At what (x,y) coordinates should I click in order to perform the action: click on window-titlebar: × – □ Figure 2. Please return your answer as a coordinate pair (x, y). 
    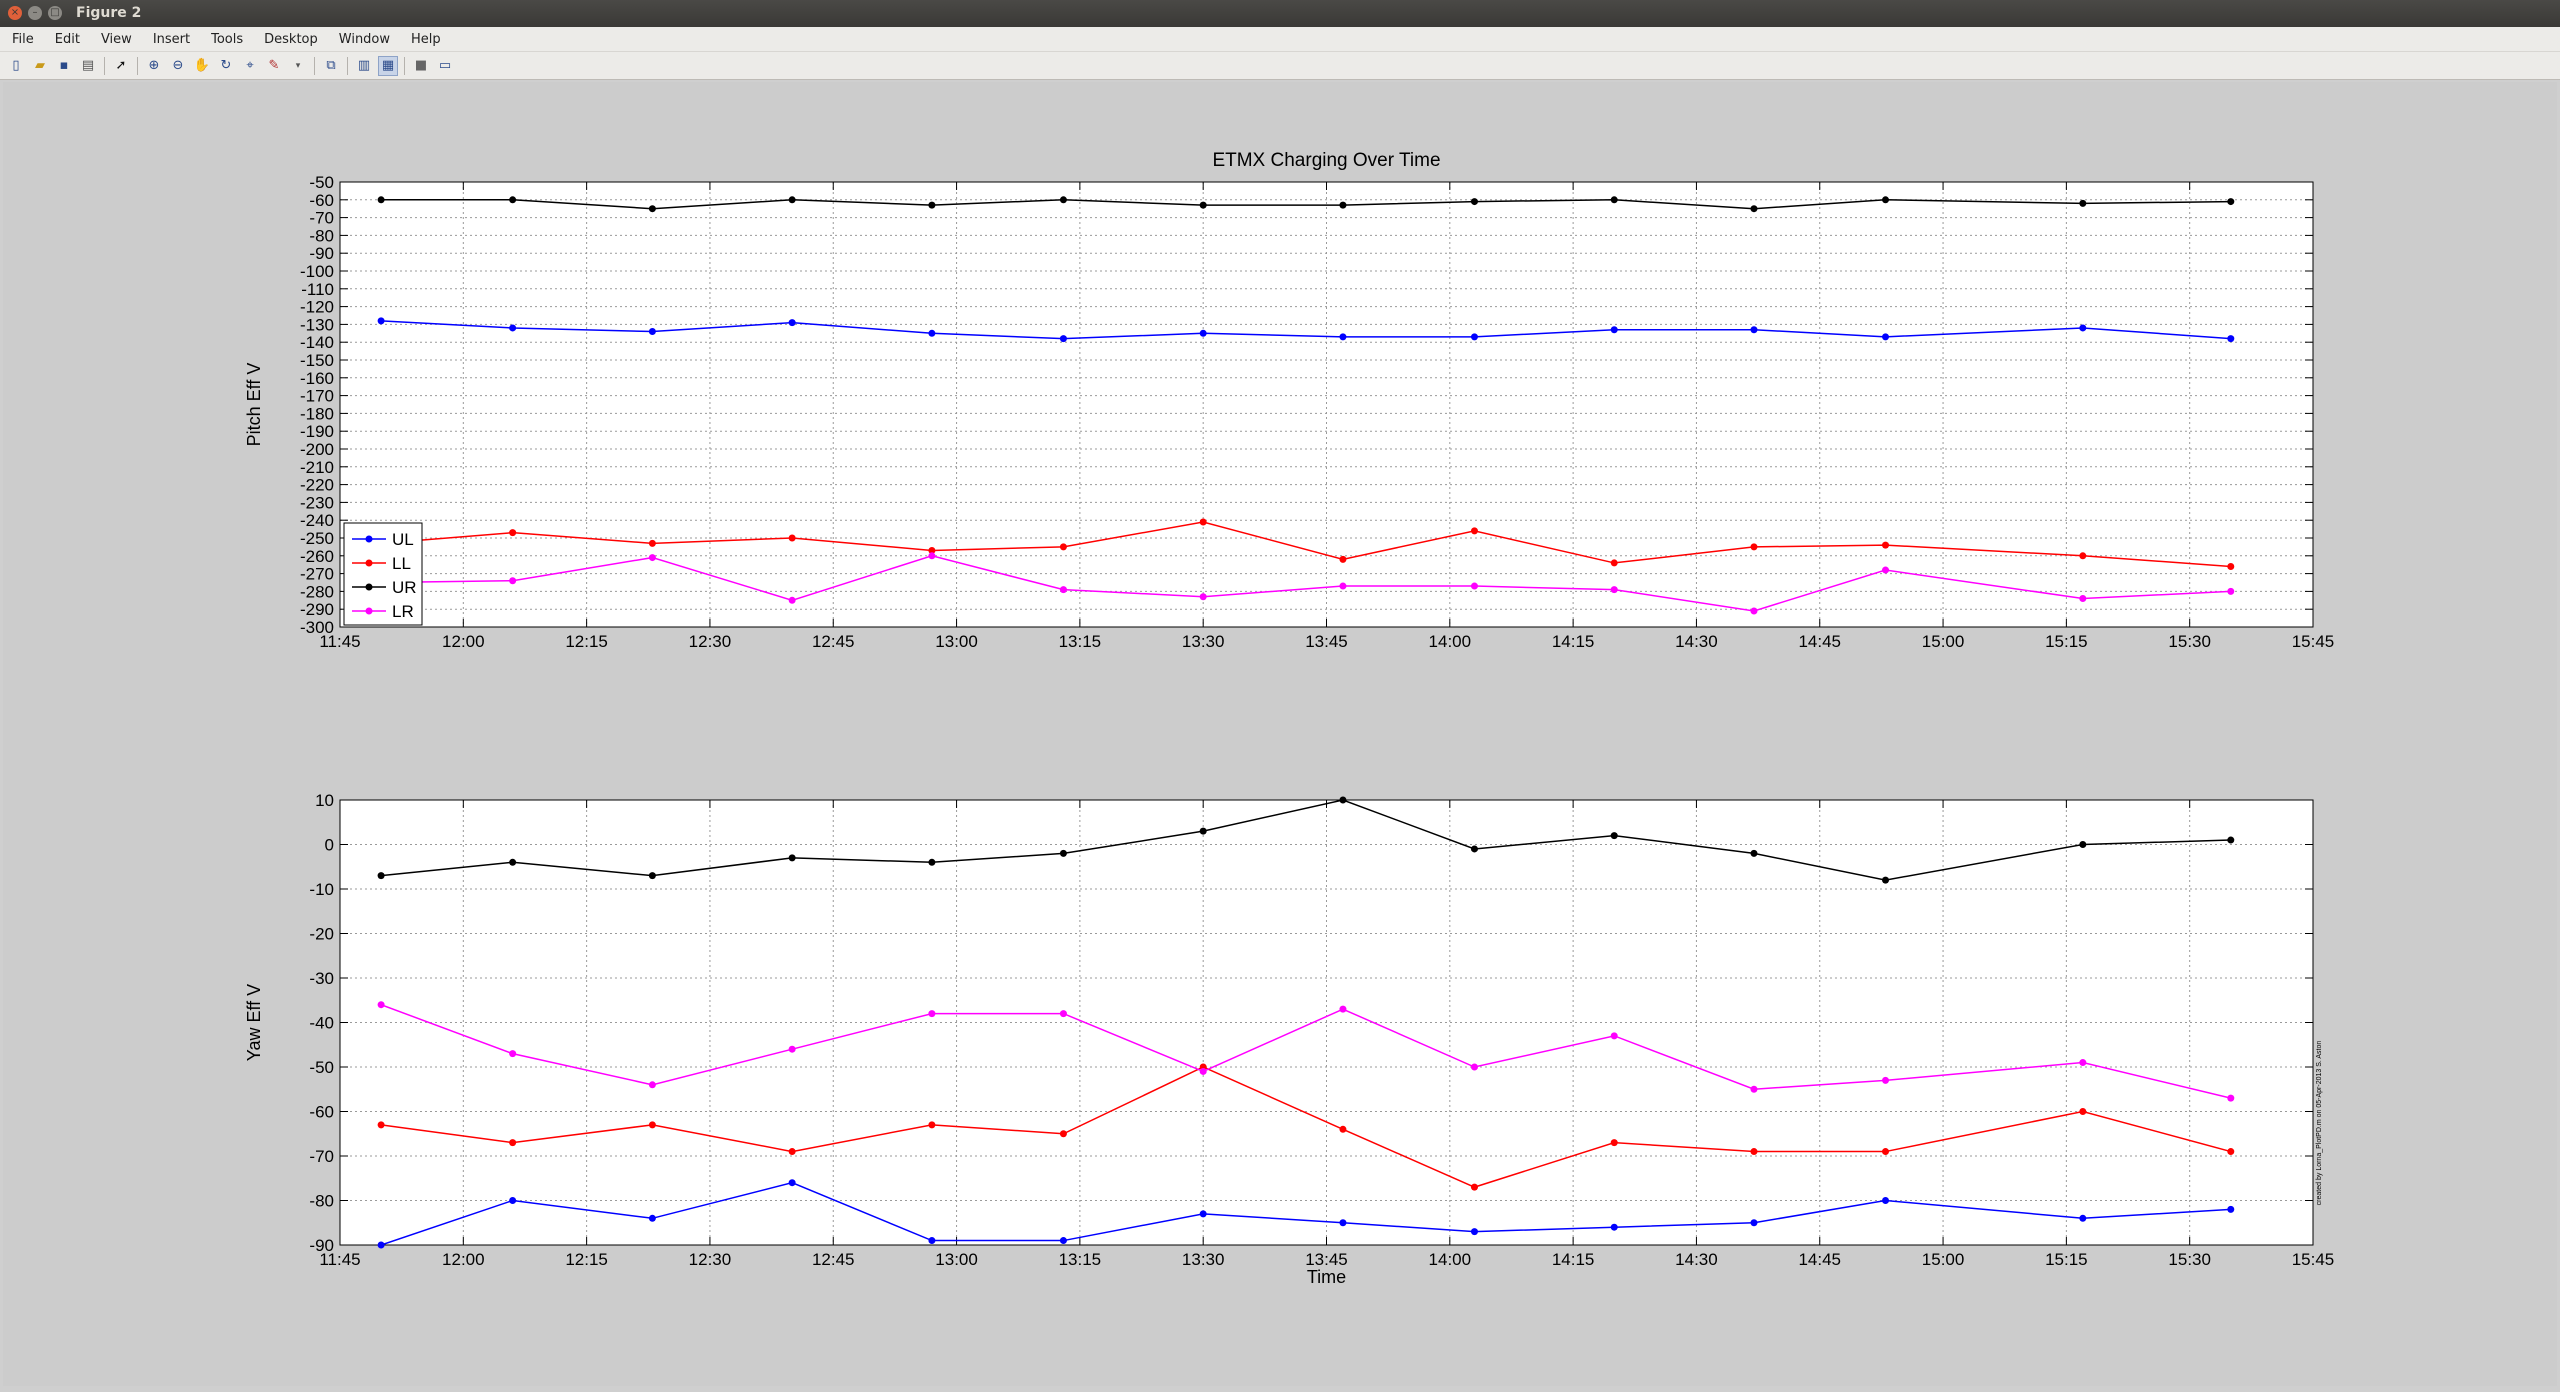
    Looking at the image, I should click on (1280, 13).